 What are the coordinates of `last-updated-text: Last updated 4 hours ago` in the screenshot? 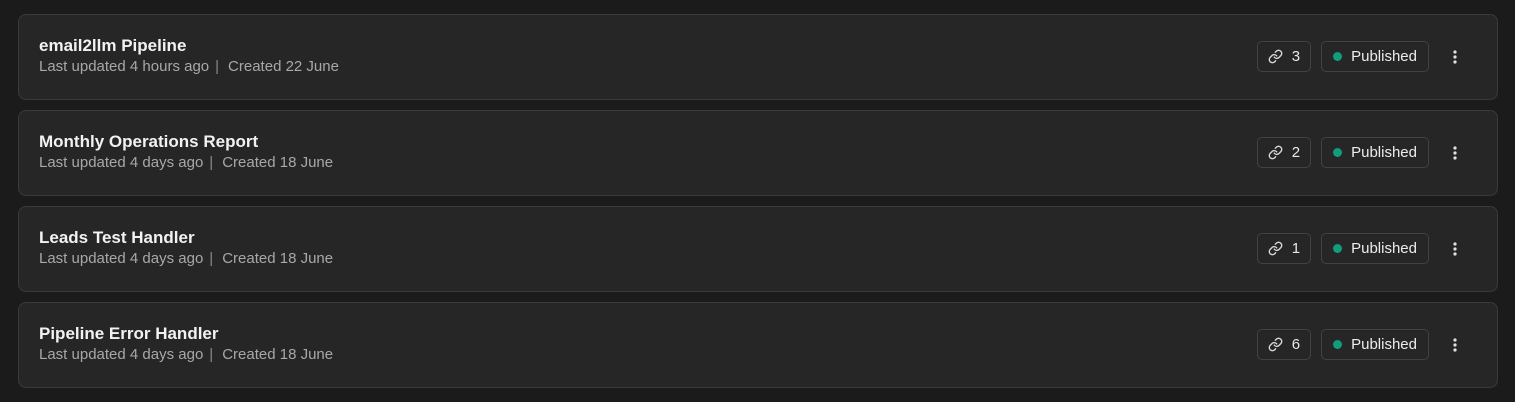 It's located at (124, 66).